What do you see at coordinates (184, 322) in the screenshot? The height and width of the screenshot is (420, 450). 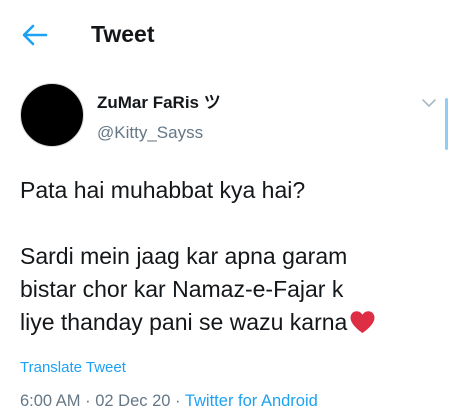 I see `tweet-text-line: liye thanday pani se wazu karna` at bounding box center [184, 322].